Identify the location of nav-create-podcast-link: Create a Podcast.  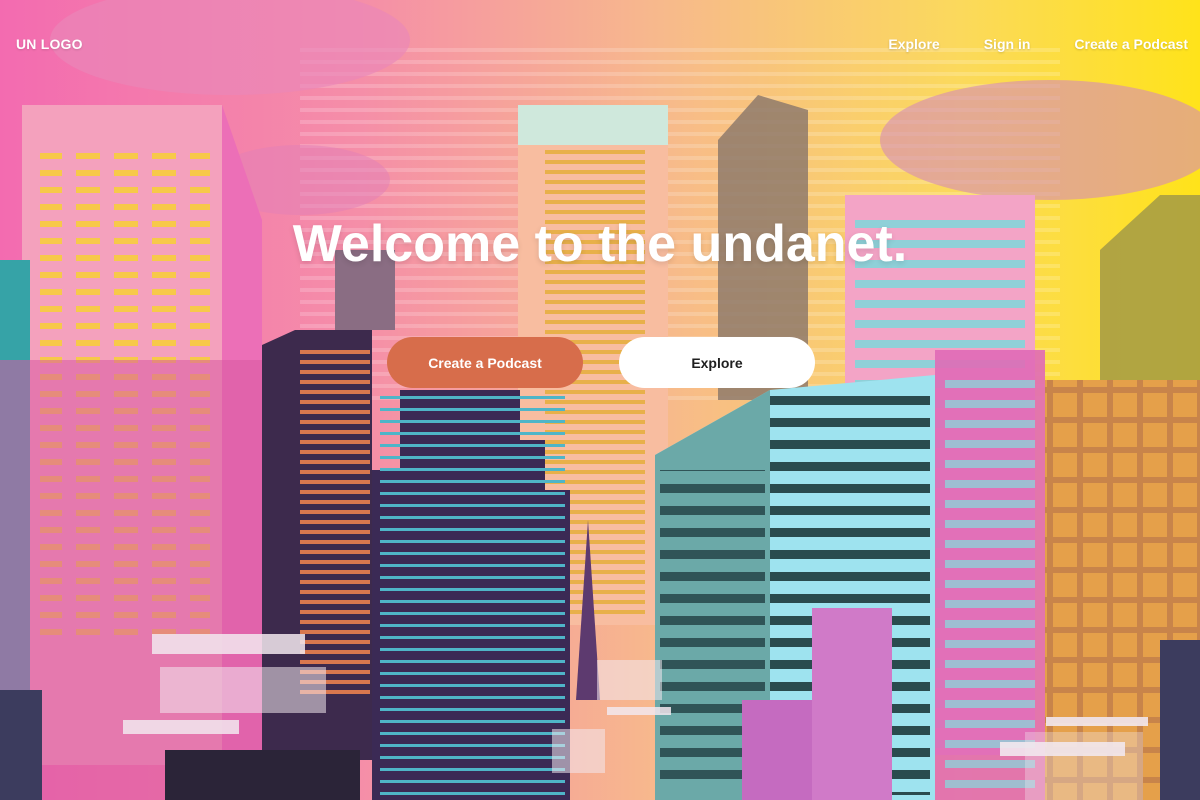
(1131, 44).